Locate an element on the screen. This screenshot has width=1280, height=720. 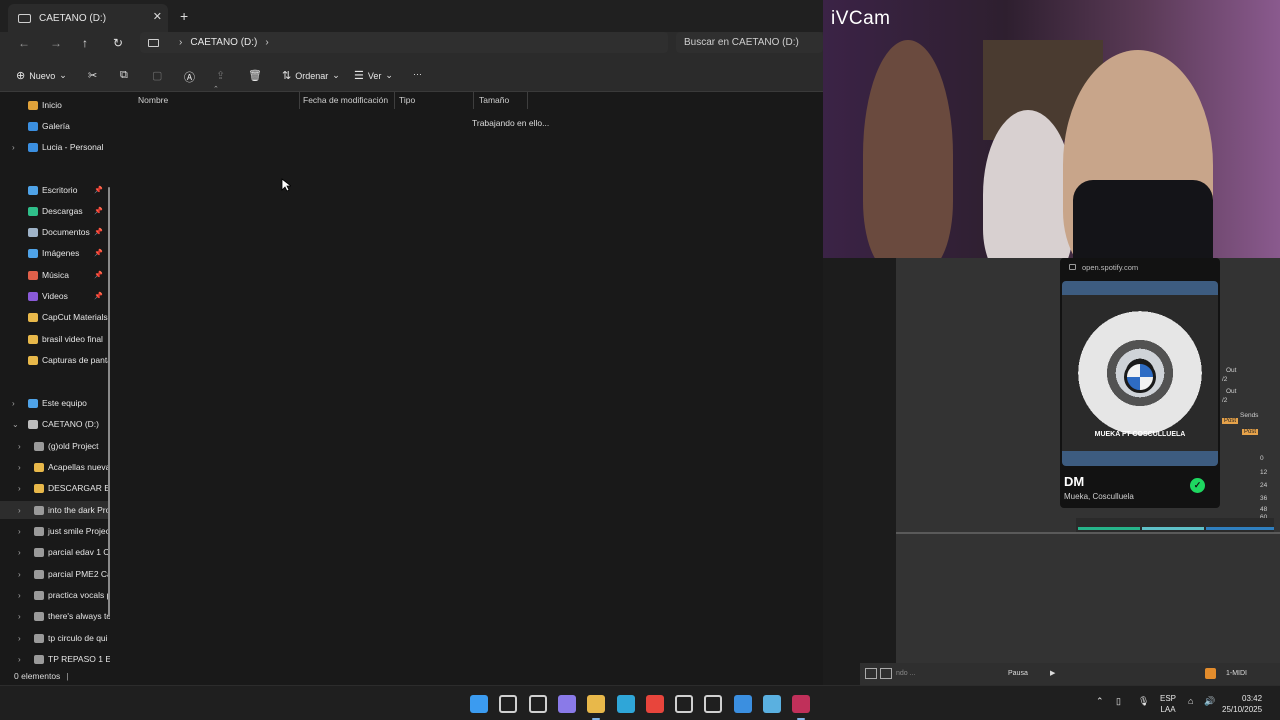
search-icon is located at coordinates (508, 704).